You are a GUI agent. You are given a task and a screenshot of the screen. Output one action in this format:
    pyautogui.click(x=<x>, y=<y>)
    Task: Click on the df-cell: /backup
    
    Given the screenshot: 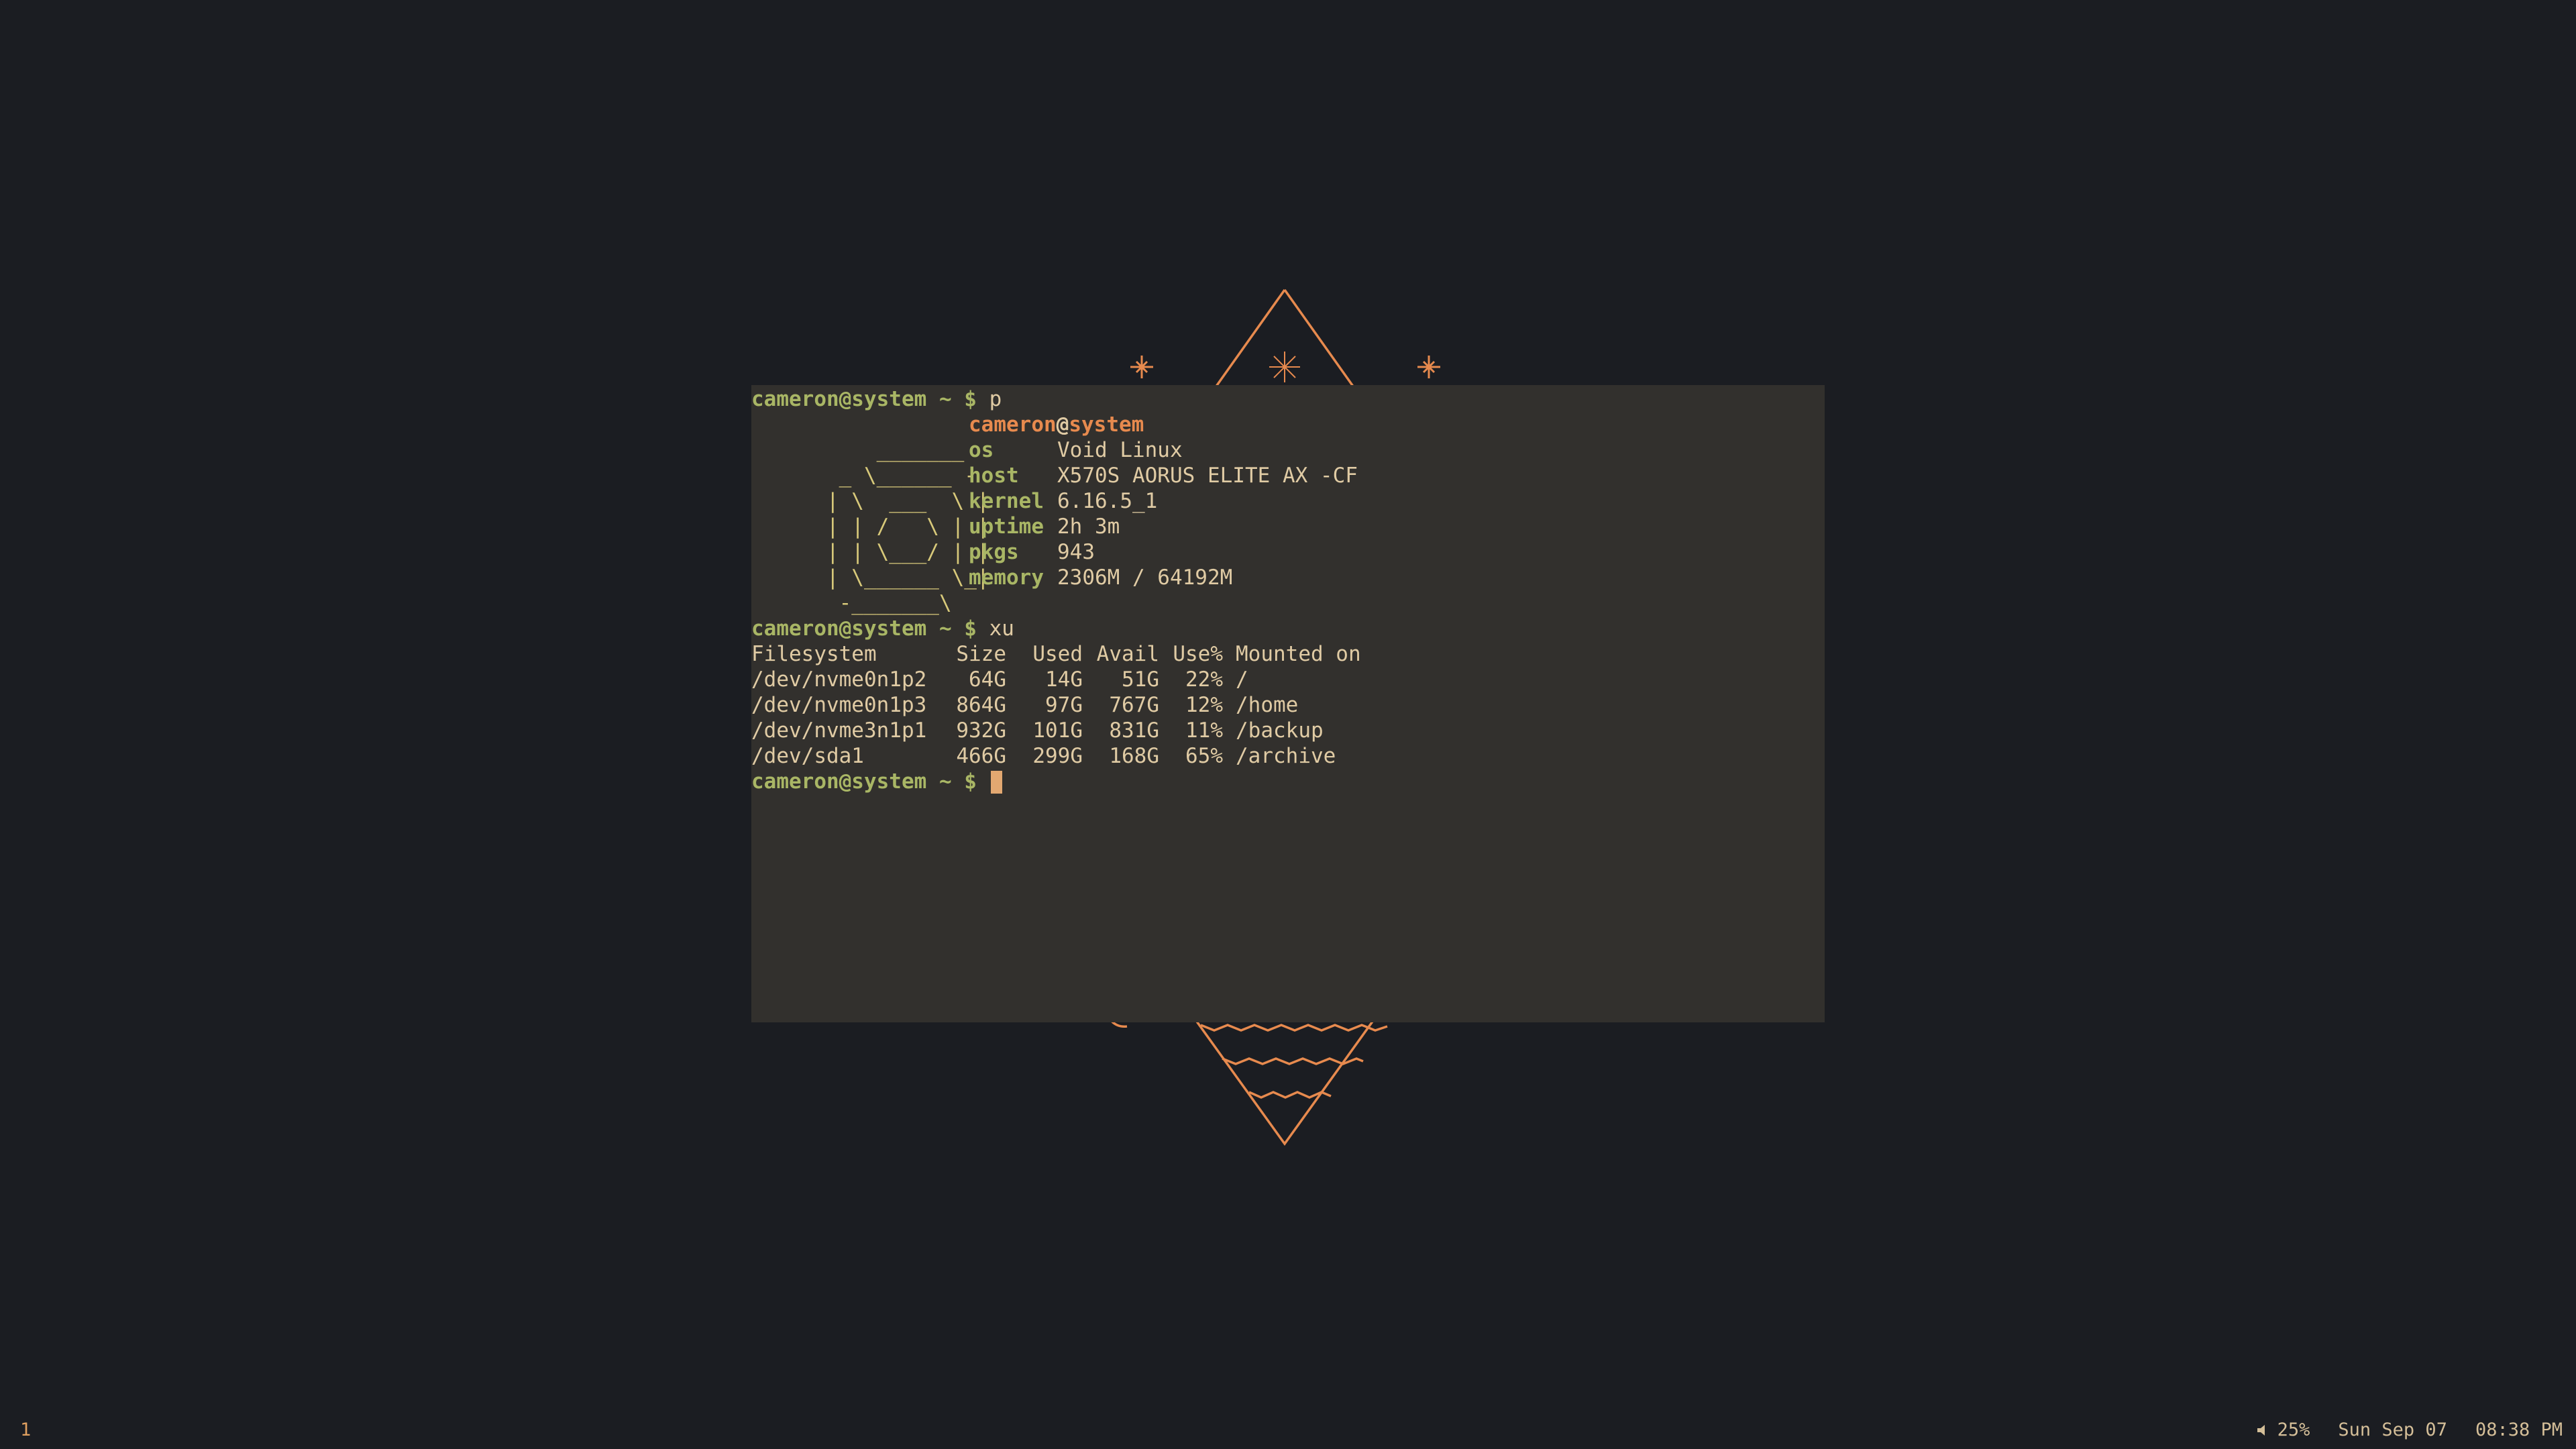 What is the action you would take?
    pyautogui.click(x=1280, y=730)
    